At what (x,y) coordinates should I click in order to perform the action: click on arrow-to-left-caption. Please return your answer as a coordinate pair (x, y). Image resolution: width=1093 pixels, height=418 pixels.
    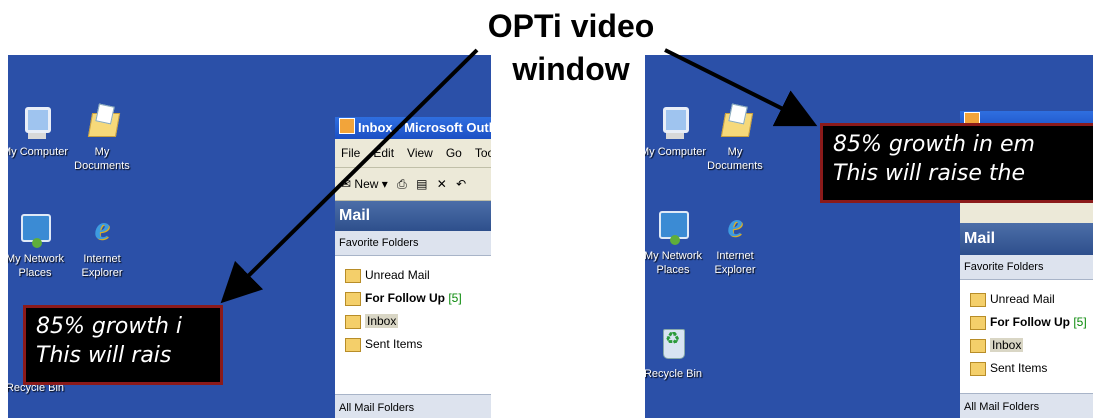
    Looking at the image, I should click on (349, 176).